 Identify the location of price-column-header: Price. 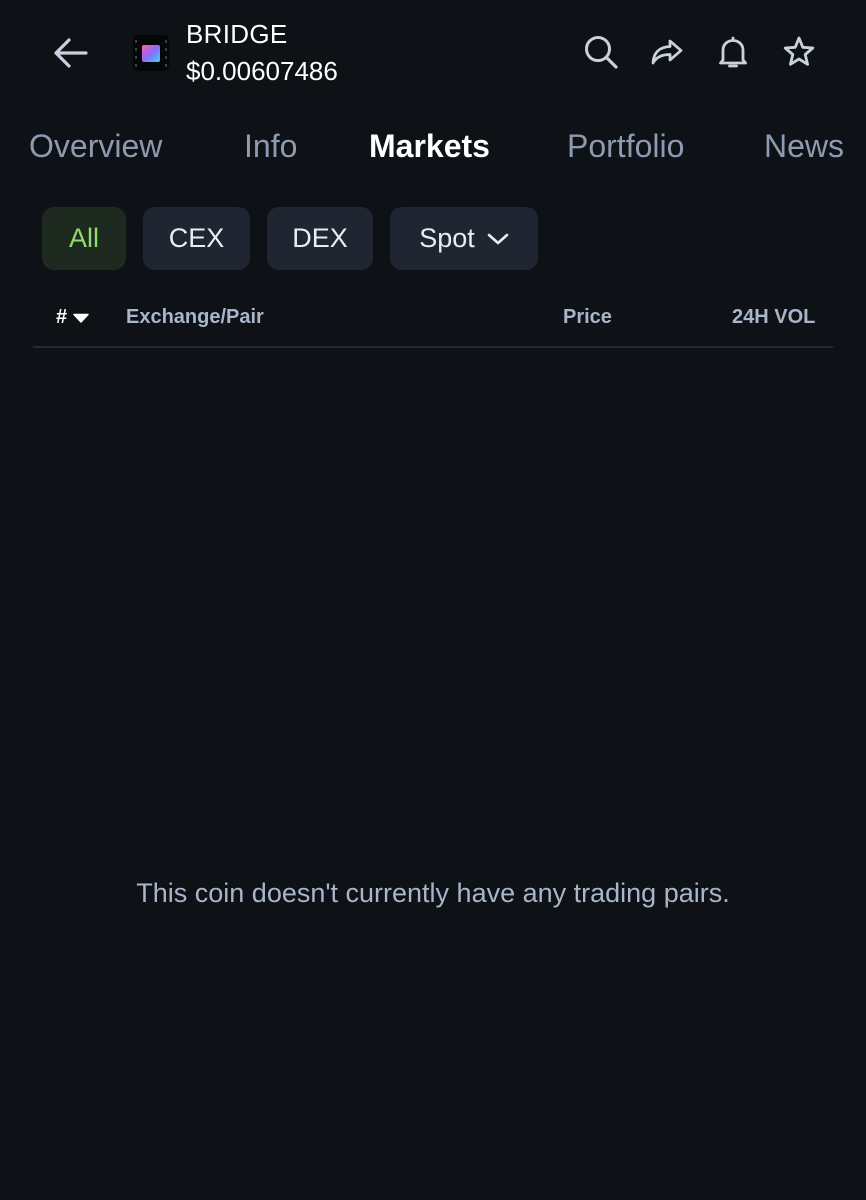
(587, 317).